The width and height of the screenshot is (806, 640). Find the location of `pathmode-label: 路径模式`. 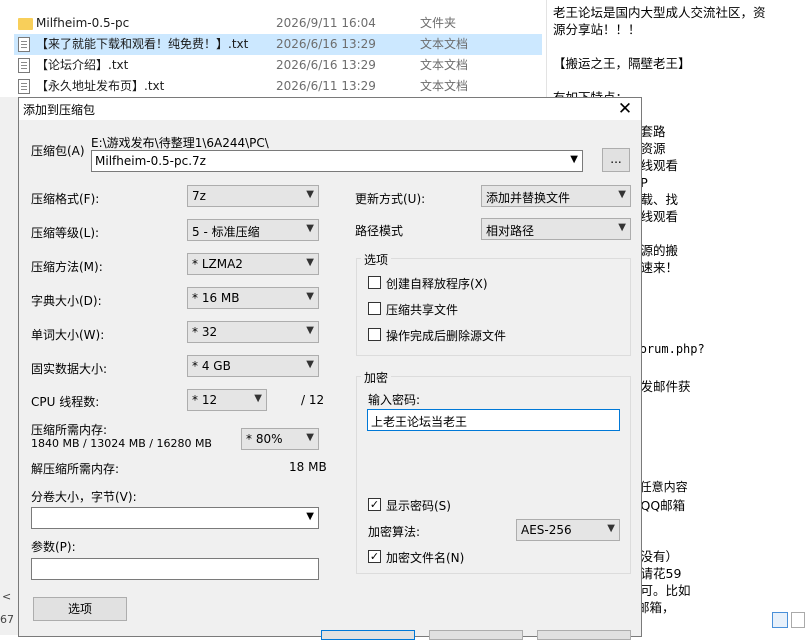

pathmode-label: 路径模式 is located at coordinates (379, 231).